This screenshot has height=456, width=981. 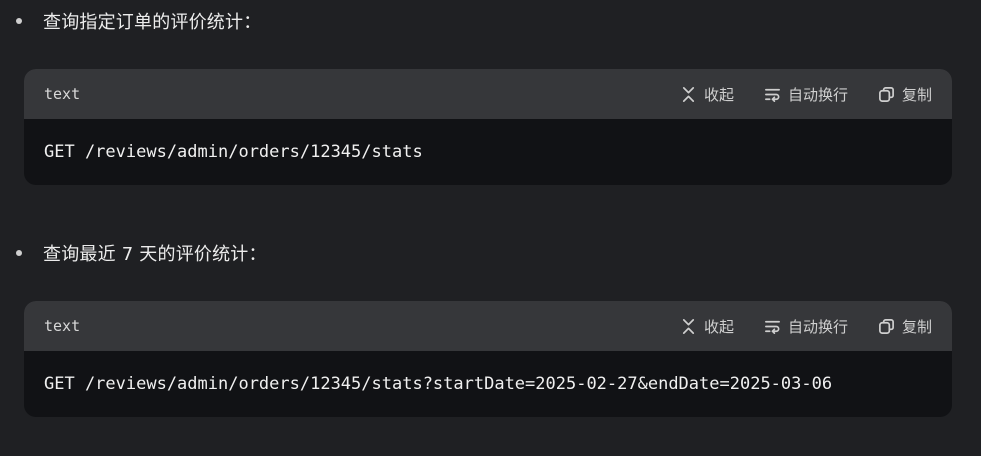 I want to click on list-item: 查询指定订单的评价统计：, so click(x=138, y=21).